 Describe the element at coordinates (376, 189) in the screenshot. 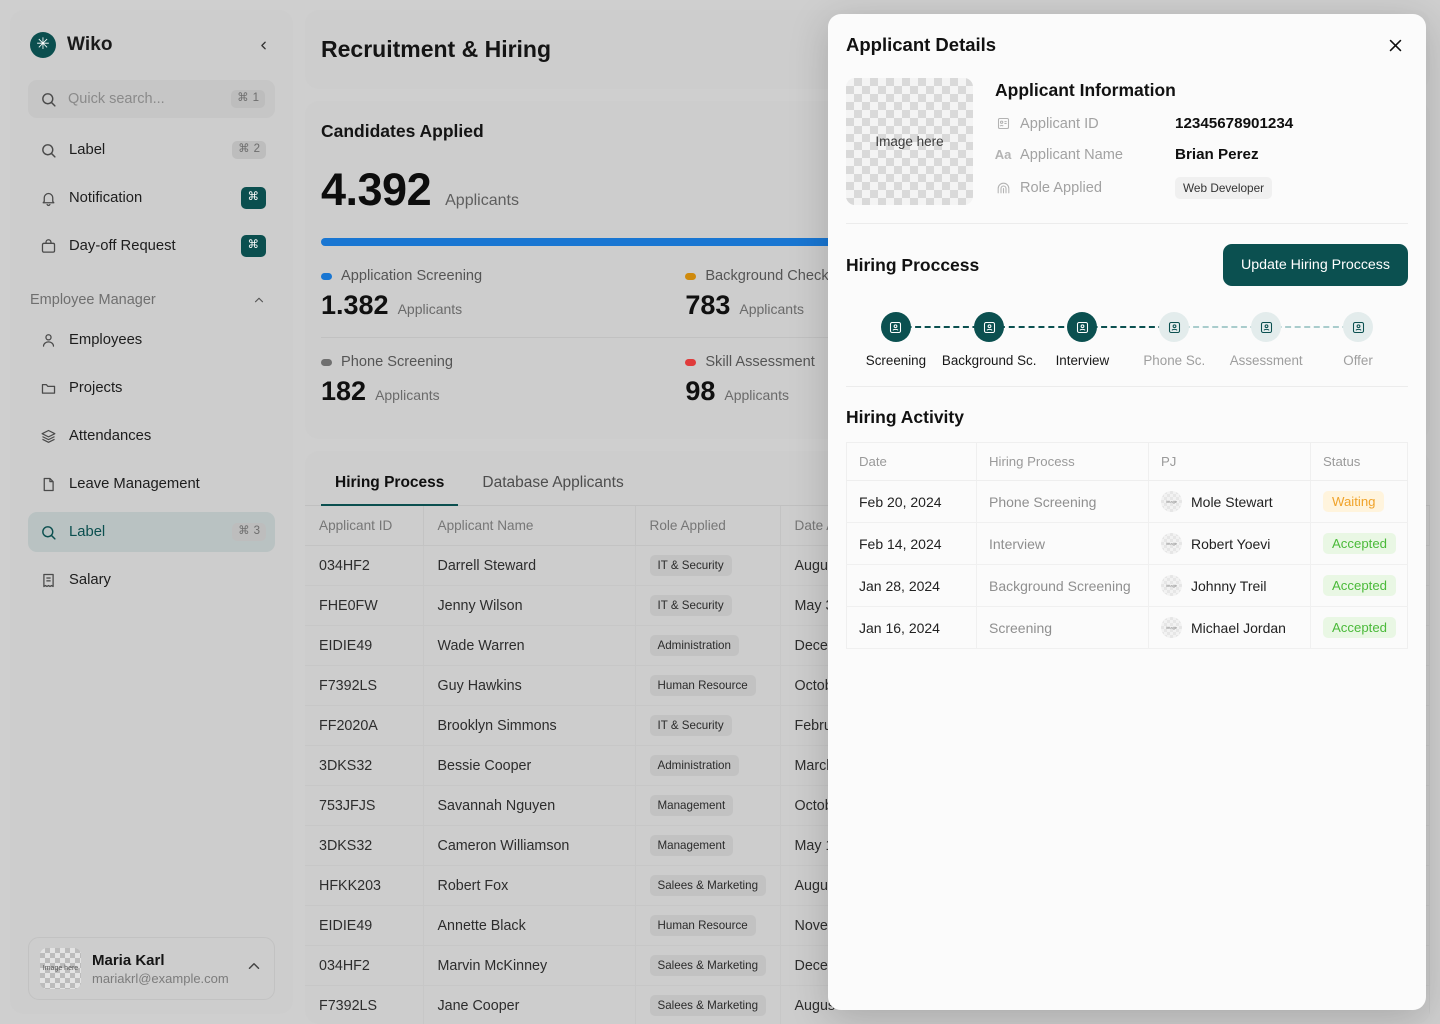

I see `stats-total-value: 4.392` at that location.